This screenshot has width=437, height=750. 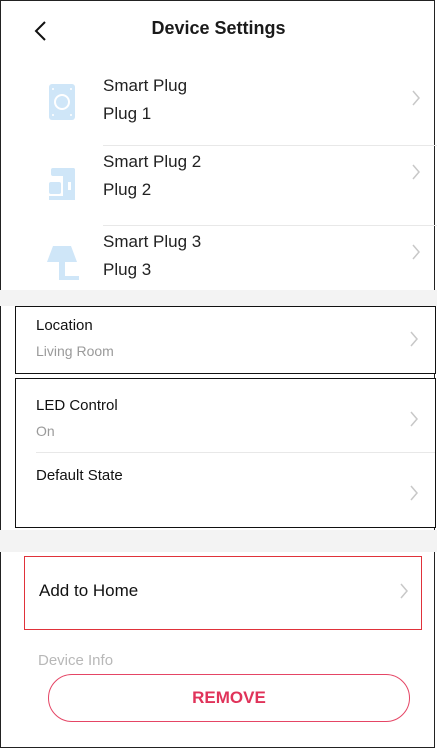 I want to click on plug-icon, so click(x=62, y=102).